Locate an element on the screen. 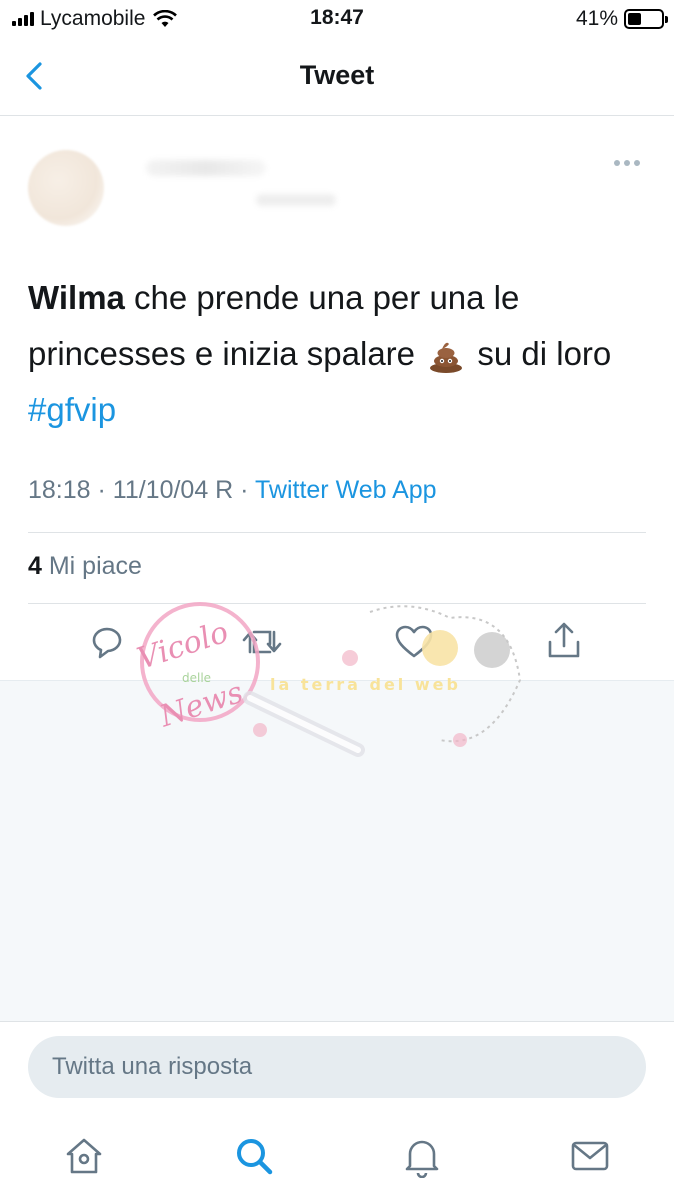 The width and height of the screenshot is (674, 1200). status-bar: Lycamobile 18:47 41% is located at coordinates (337, 20).